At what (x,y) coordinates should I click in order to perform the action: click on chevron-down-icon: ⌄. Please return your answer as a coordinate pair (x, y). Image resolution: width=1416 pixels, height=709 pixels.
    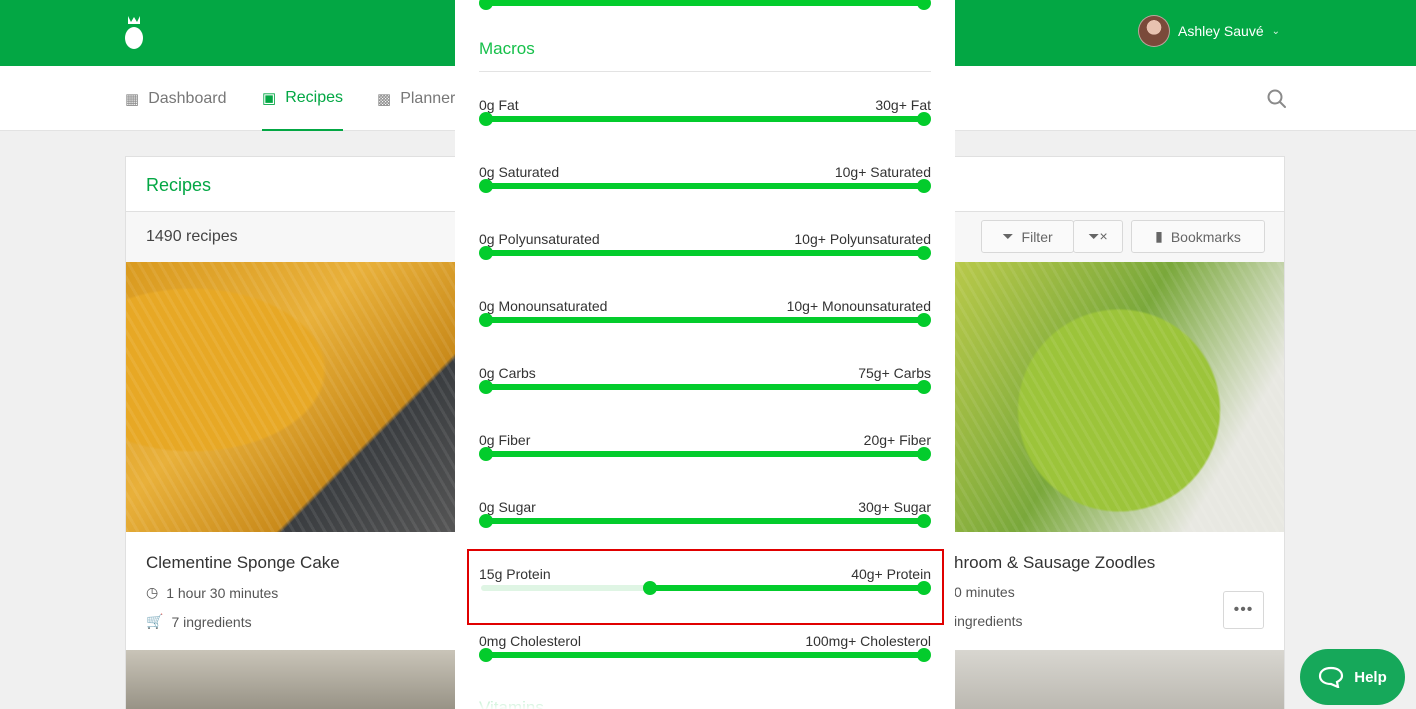
    Looking at the image, I should click on (1276, 31).